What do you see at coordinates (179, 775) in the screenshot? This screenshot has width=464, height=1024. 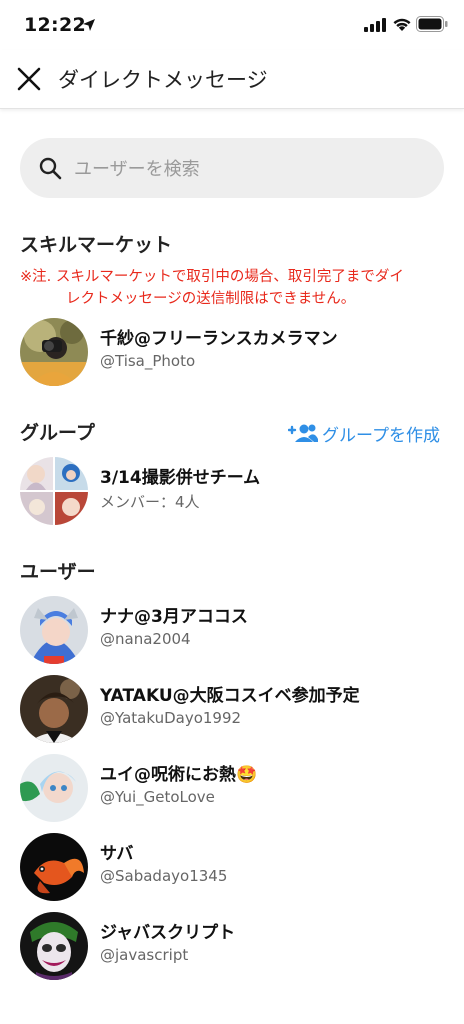 I see `user-name: ユイ@呪術にお熱🤩` at bounding box center [179, 775].